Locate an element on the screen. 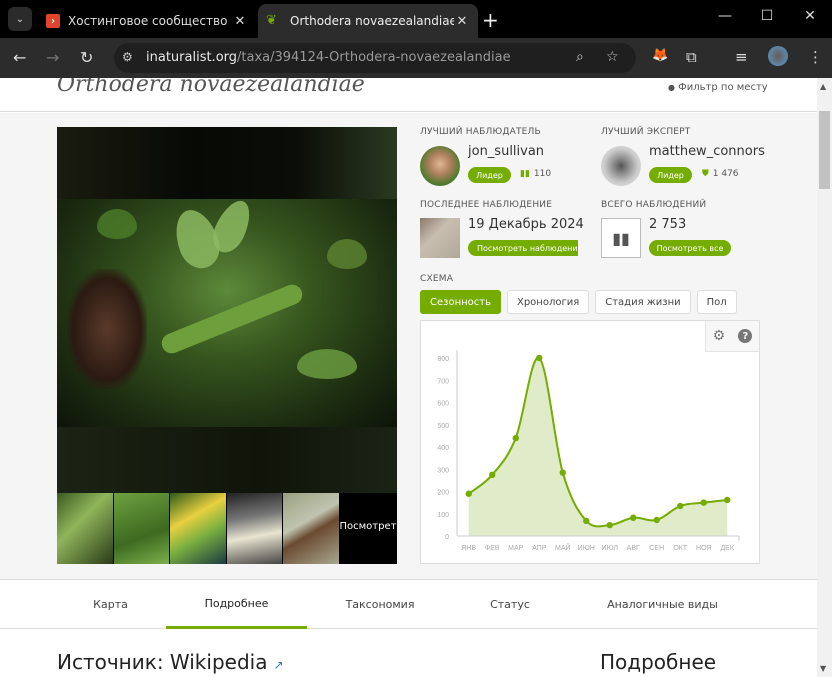 Image resolution: width=832 pixels, height=677 pixels. page-scrollbar: ▲ ▼ is located at coordinates (824, 377).